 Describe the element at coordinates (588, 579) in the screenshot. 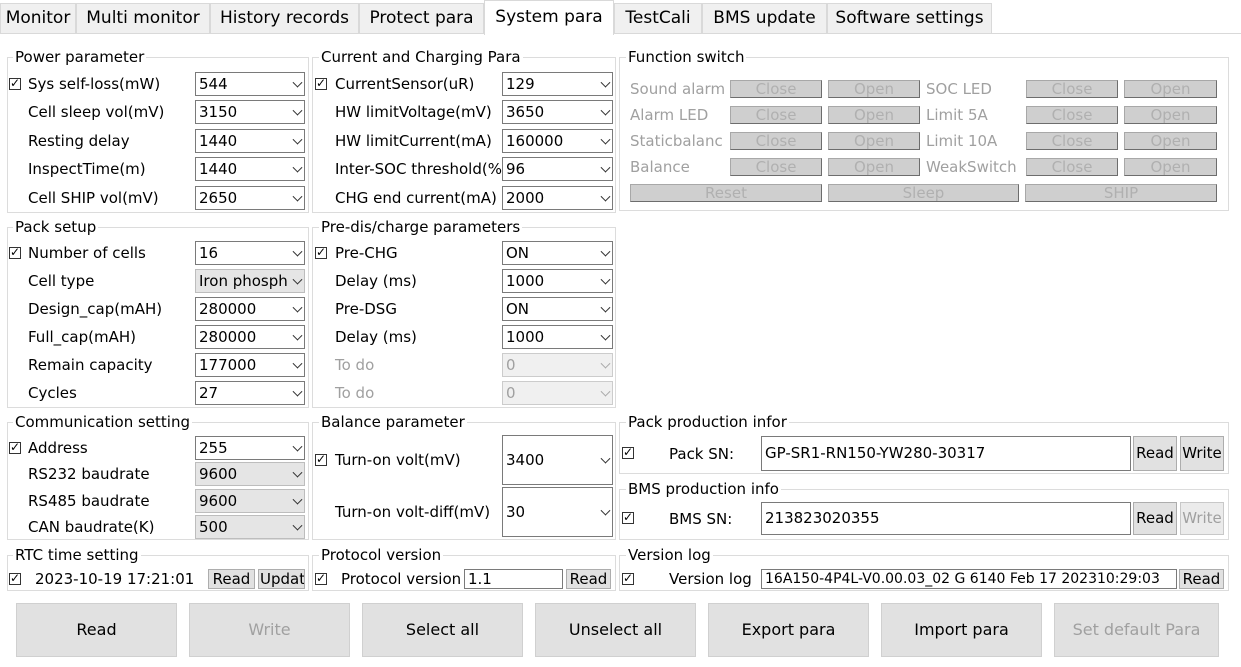

I see `protocol-read-button: Read` at that location.